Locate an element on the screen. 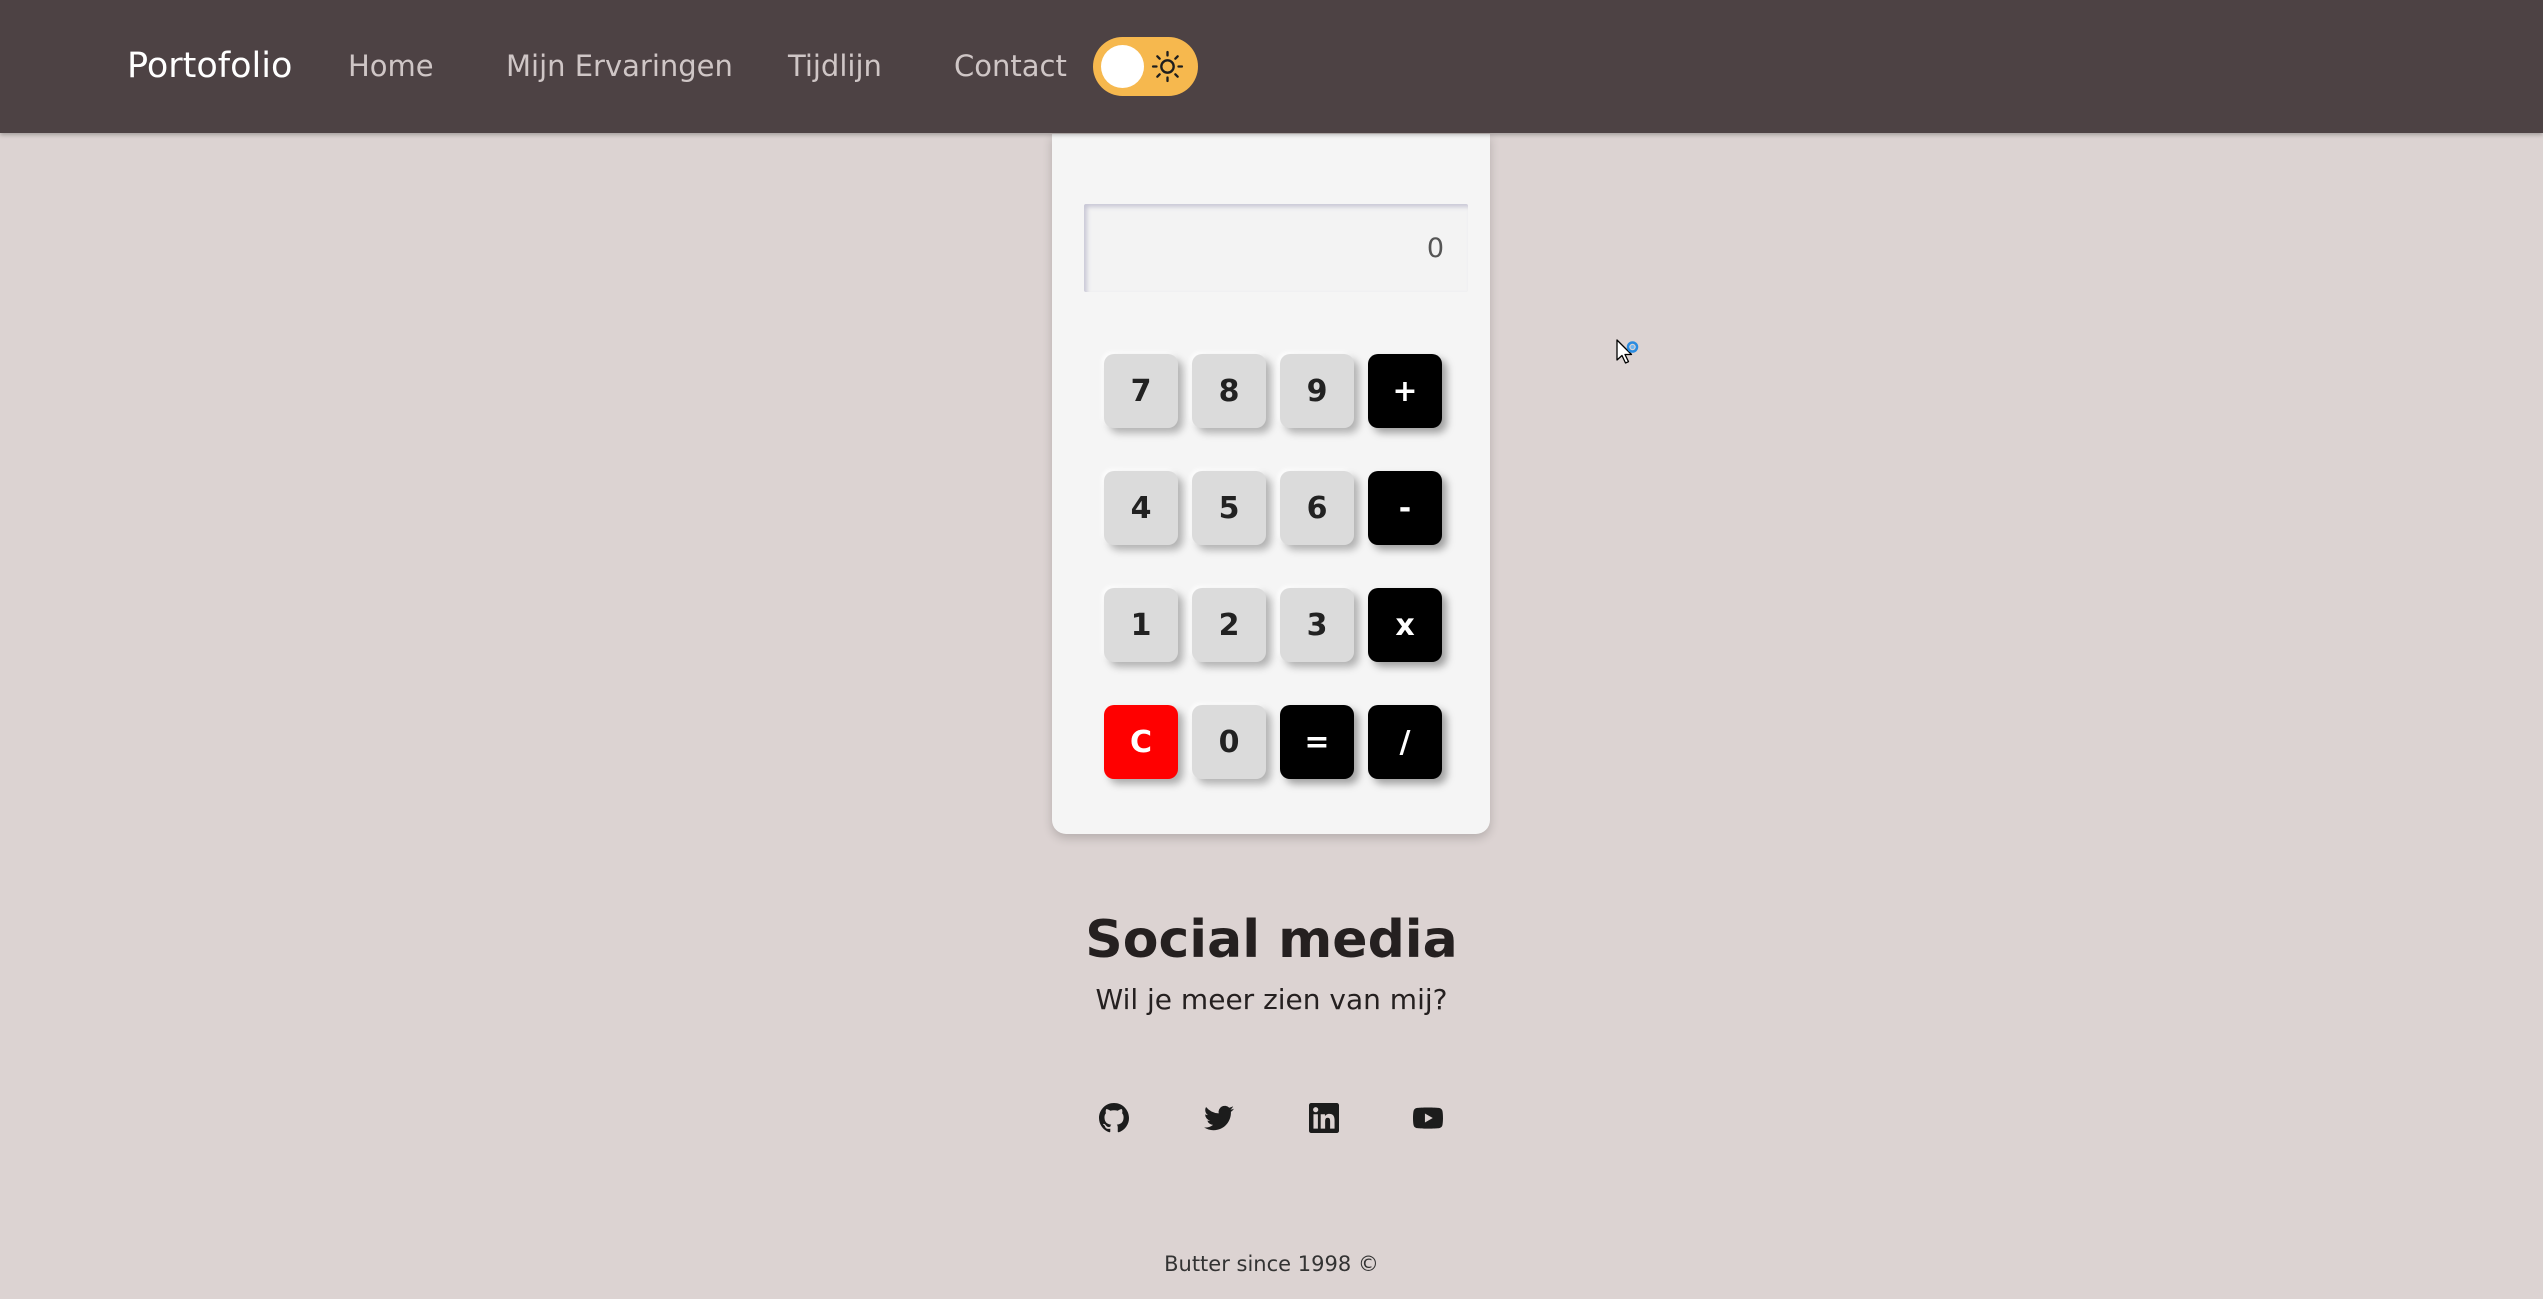 The image size is (2543, 1299). calculator: 7 8 9 + 4 5 6 - 1 2 3 x C 0 = / is located at coordinates (1271, 484).